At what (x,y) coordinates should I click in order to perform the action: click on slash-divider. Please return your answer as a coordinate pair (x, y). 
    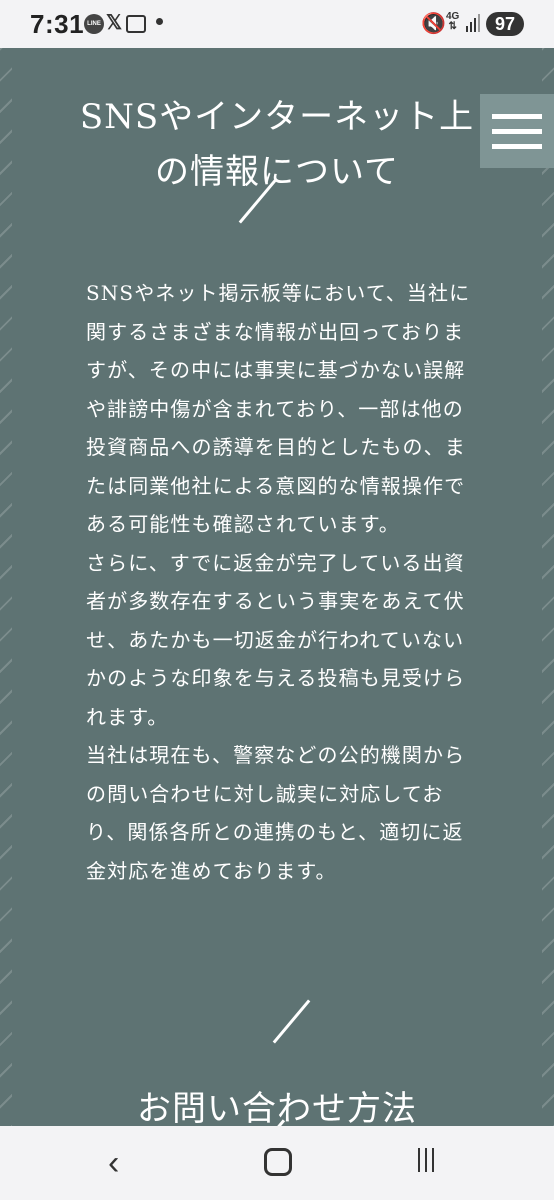
    Looking at the image, I should click on (291, 1021).